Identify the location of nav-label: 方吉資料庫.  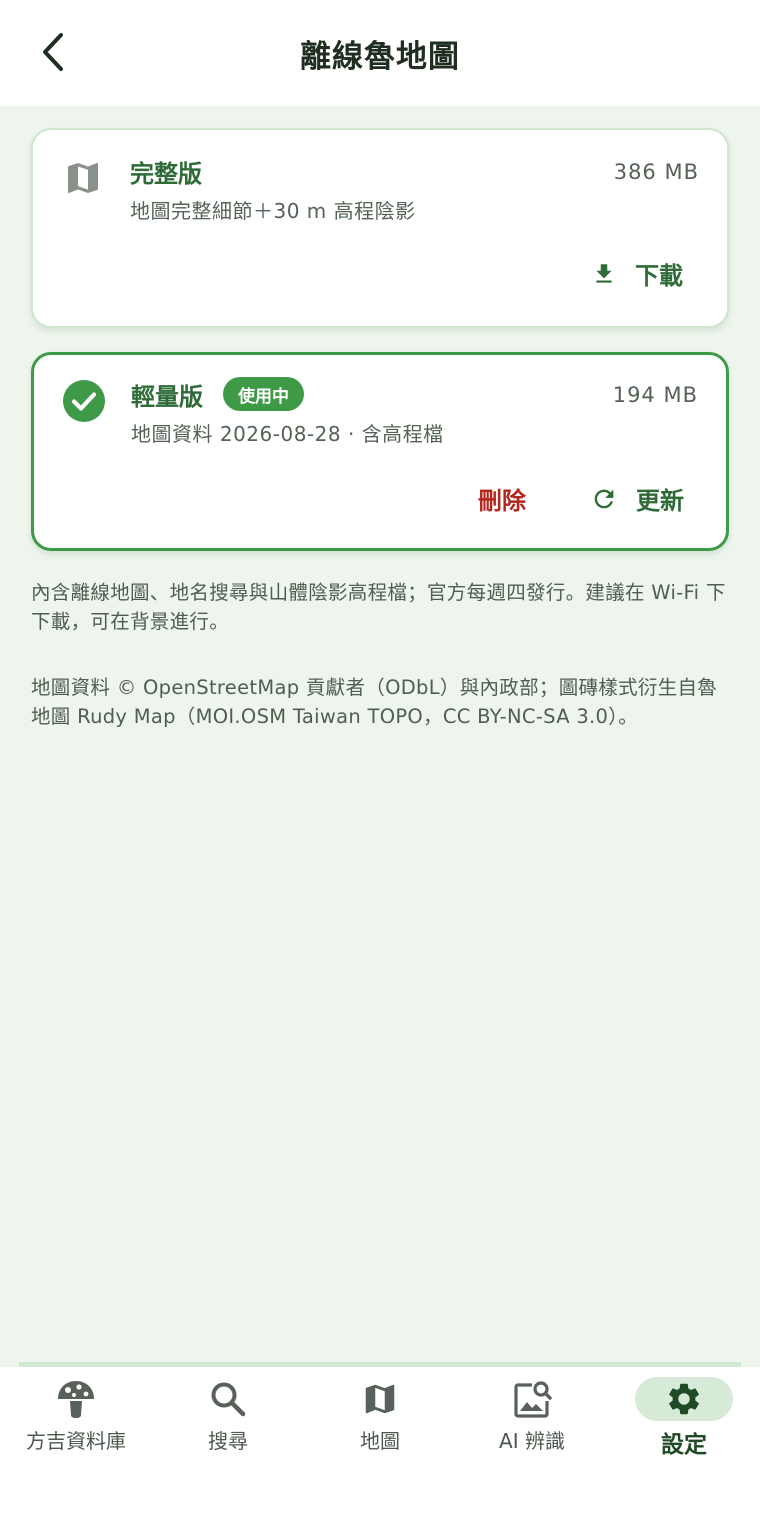
(76, 1441).